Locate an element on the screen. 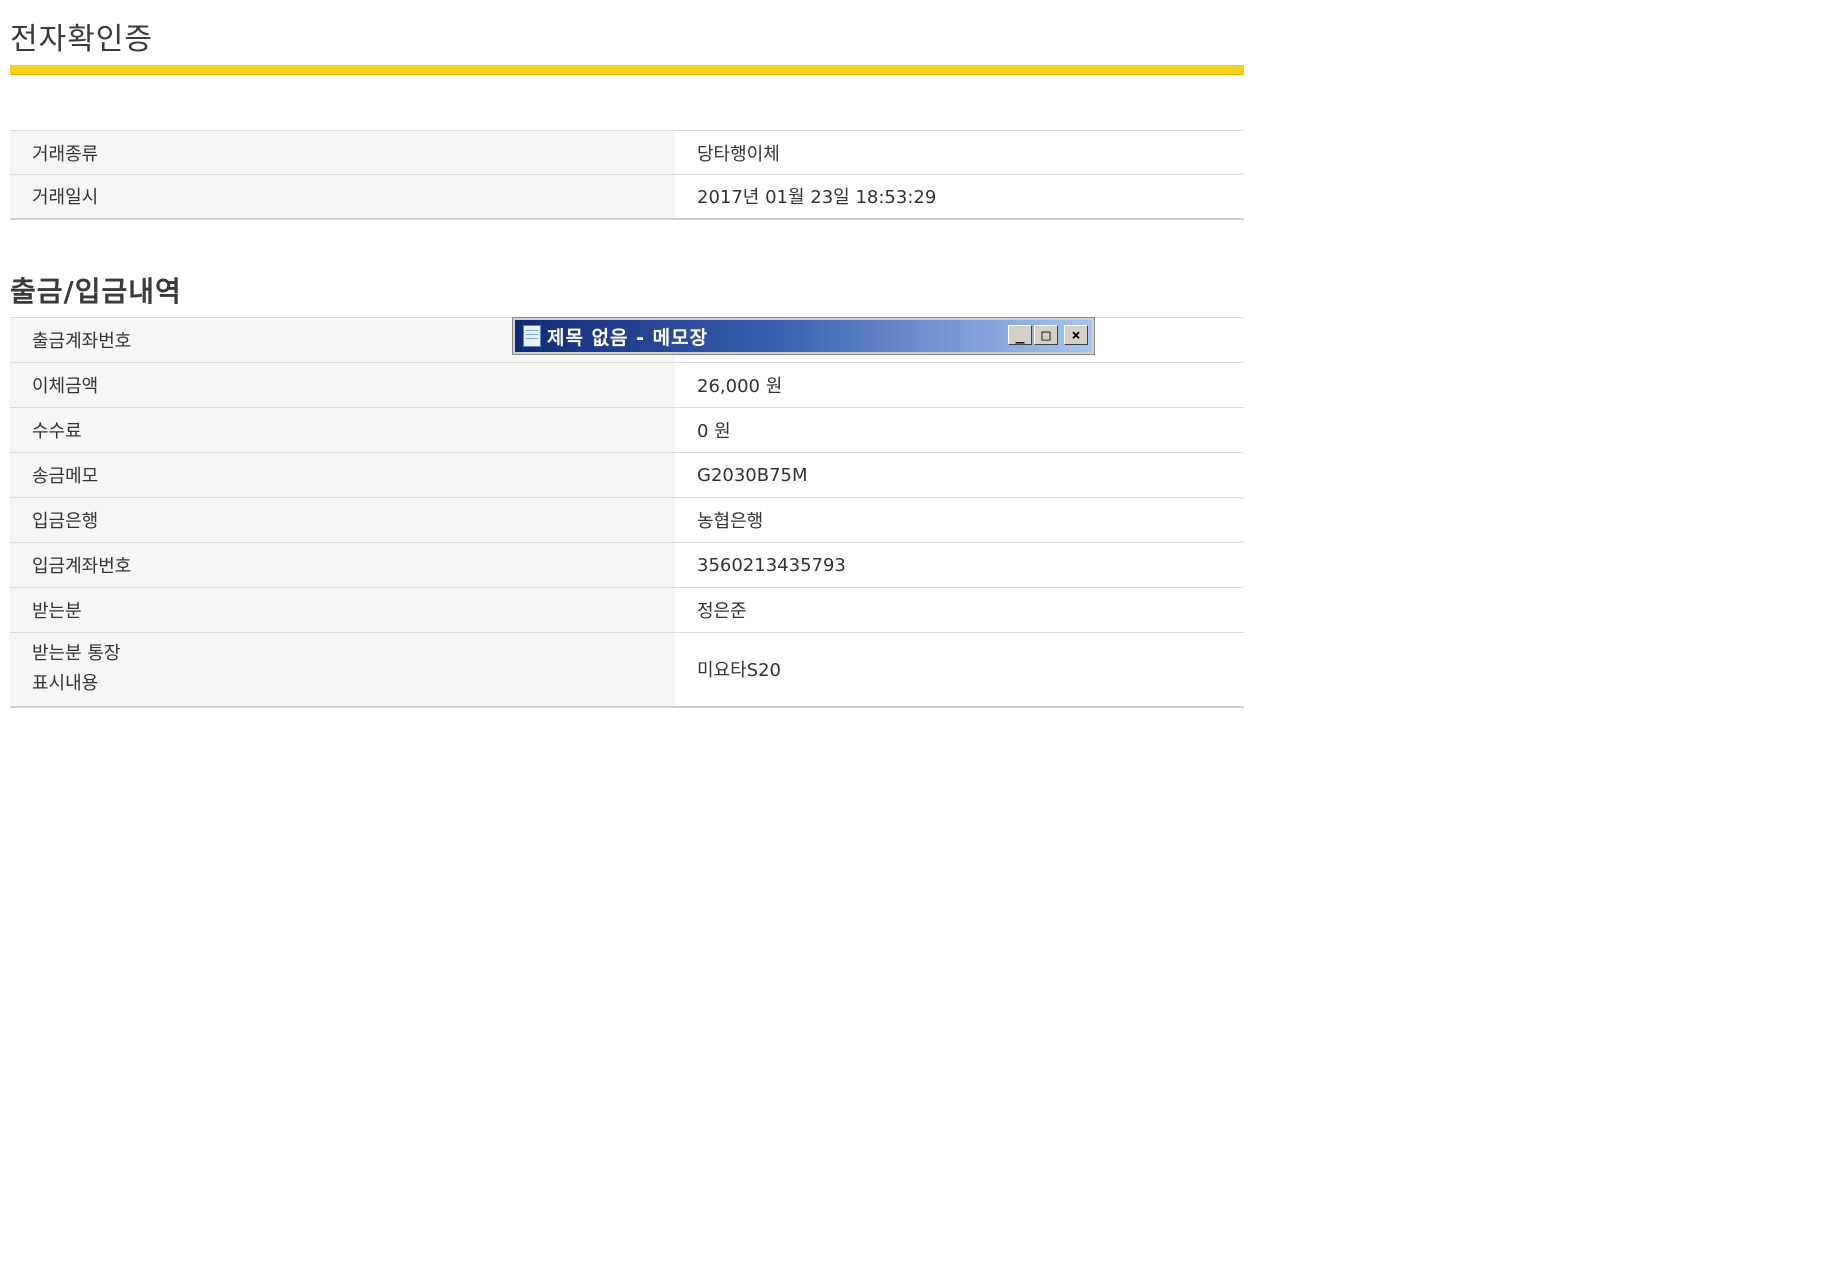 The height and width of the screenshot is (1288, 1836). page-title: 전자확인증 is located at coordinates (81, 39).